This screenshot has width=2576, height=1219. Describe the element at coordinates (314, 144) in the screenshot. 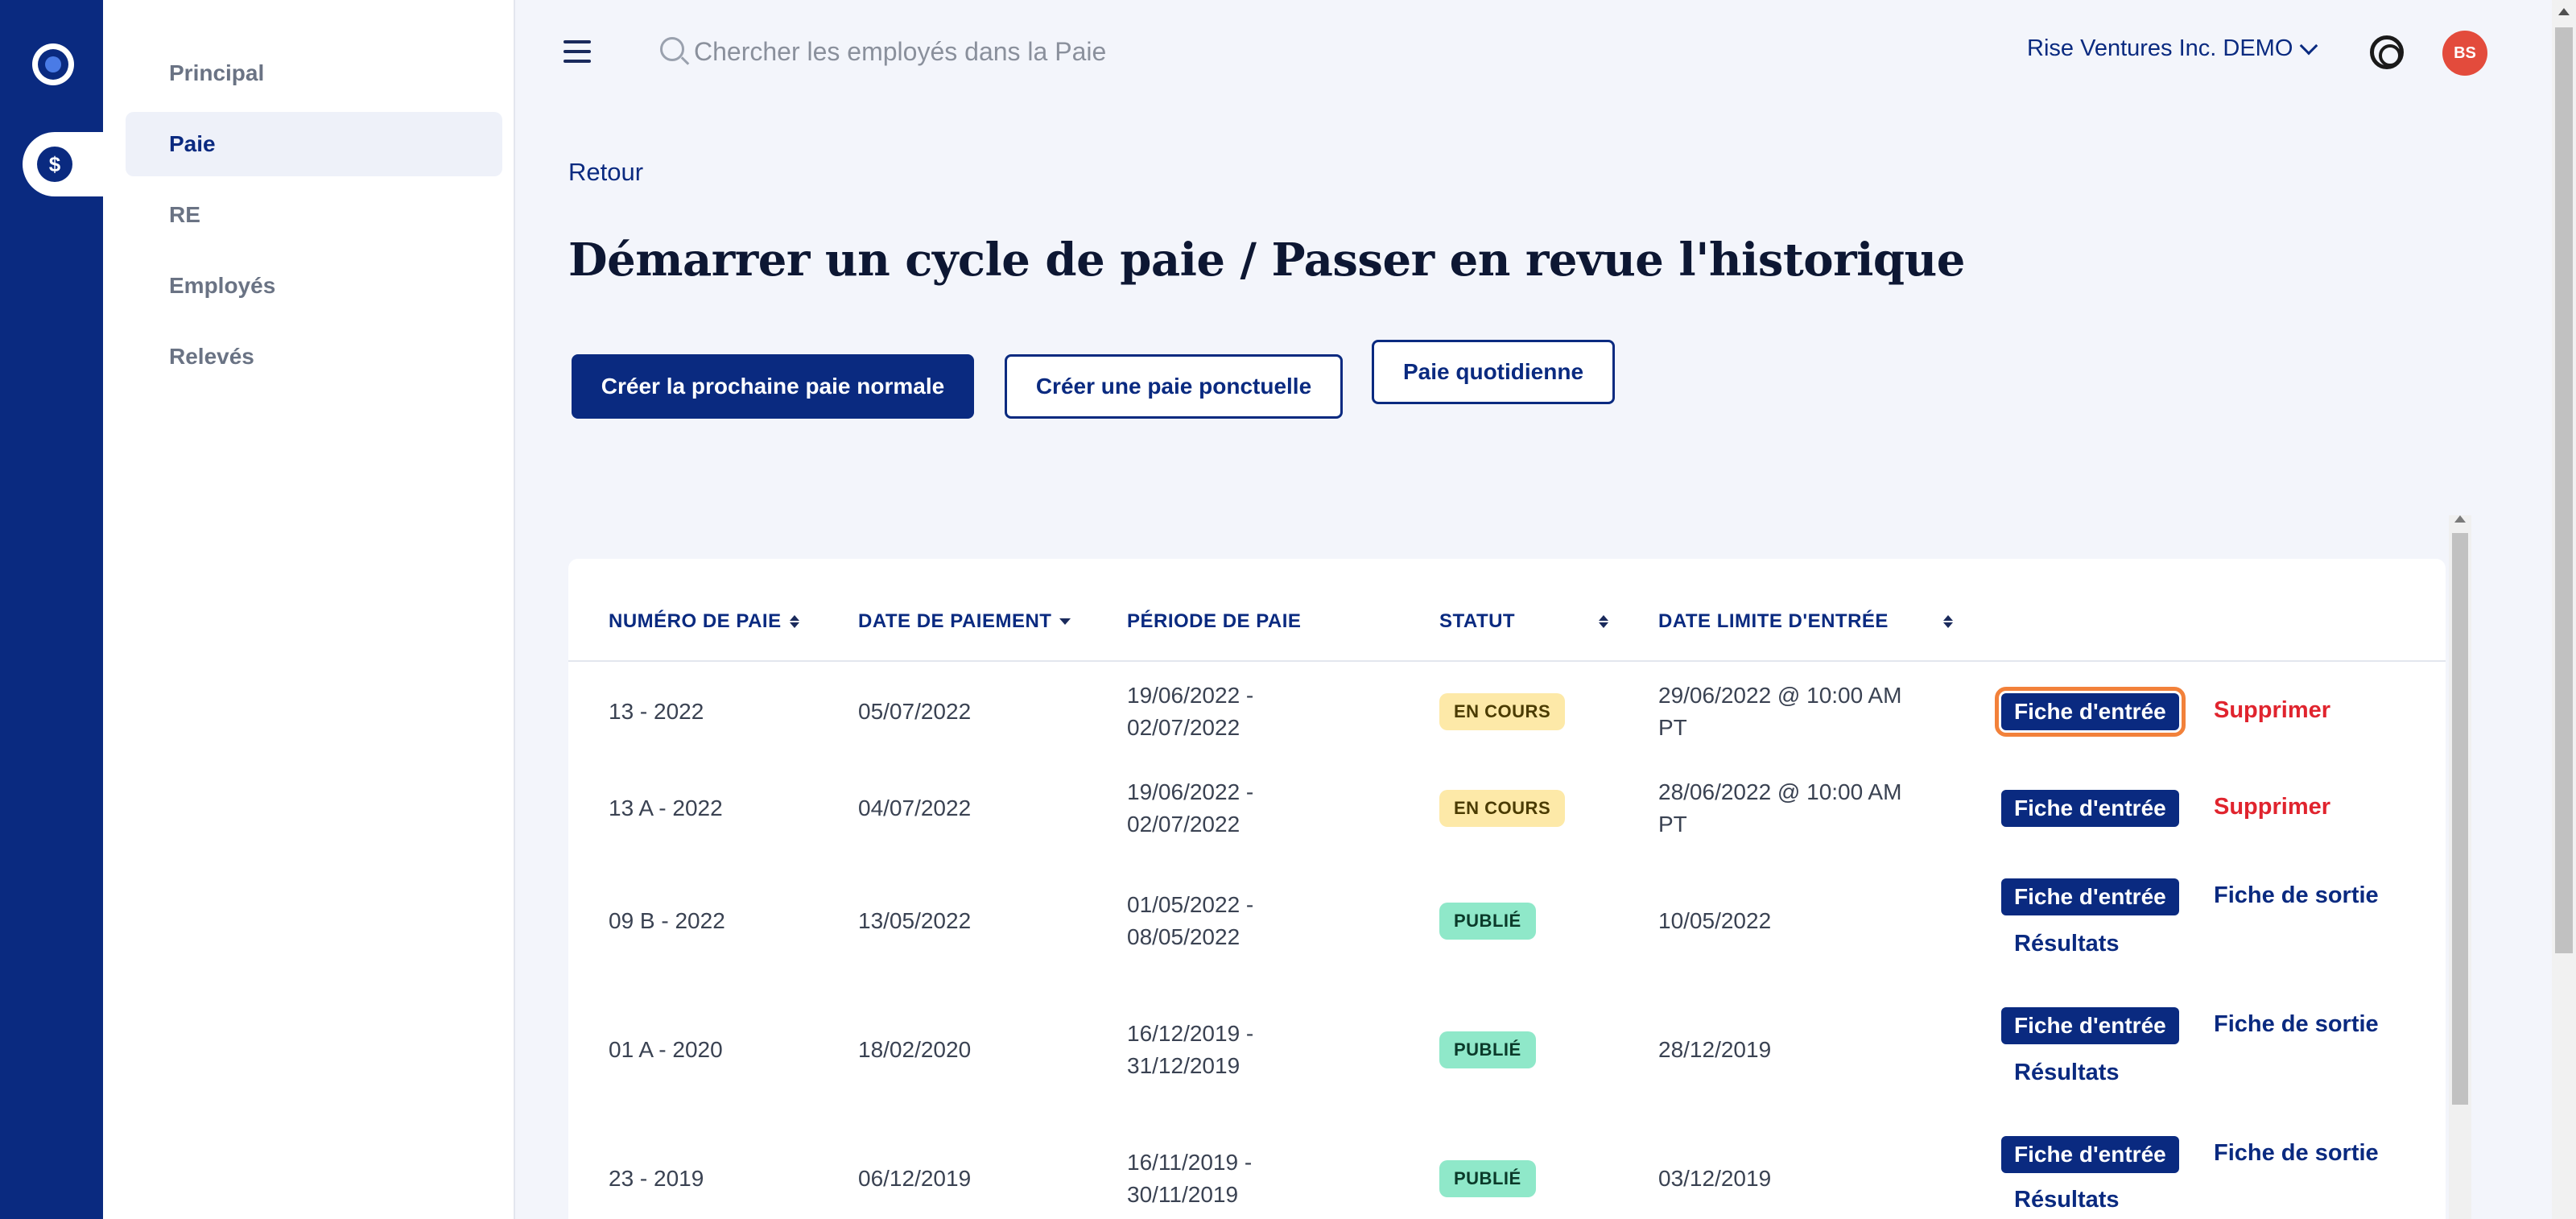

I see `sidebar-item-paie: Paie` at that location.